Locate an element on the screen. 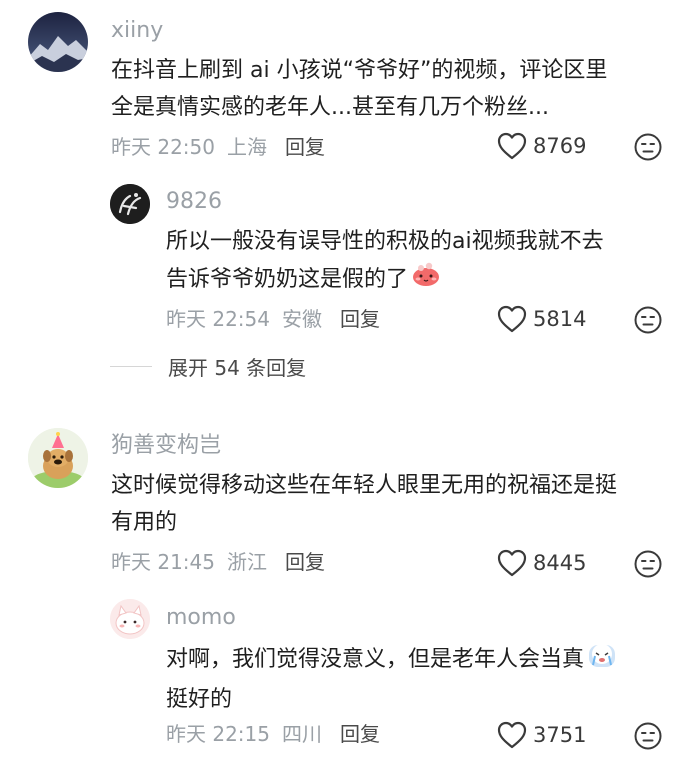  expand-replies-label: 展开 54 条回复 is located at coordinates (237, 366).